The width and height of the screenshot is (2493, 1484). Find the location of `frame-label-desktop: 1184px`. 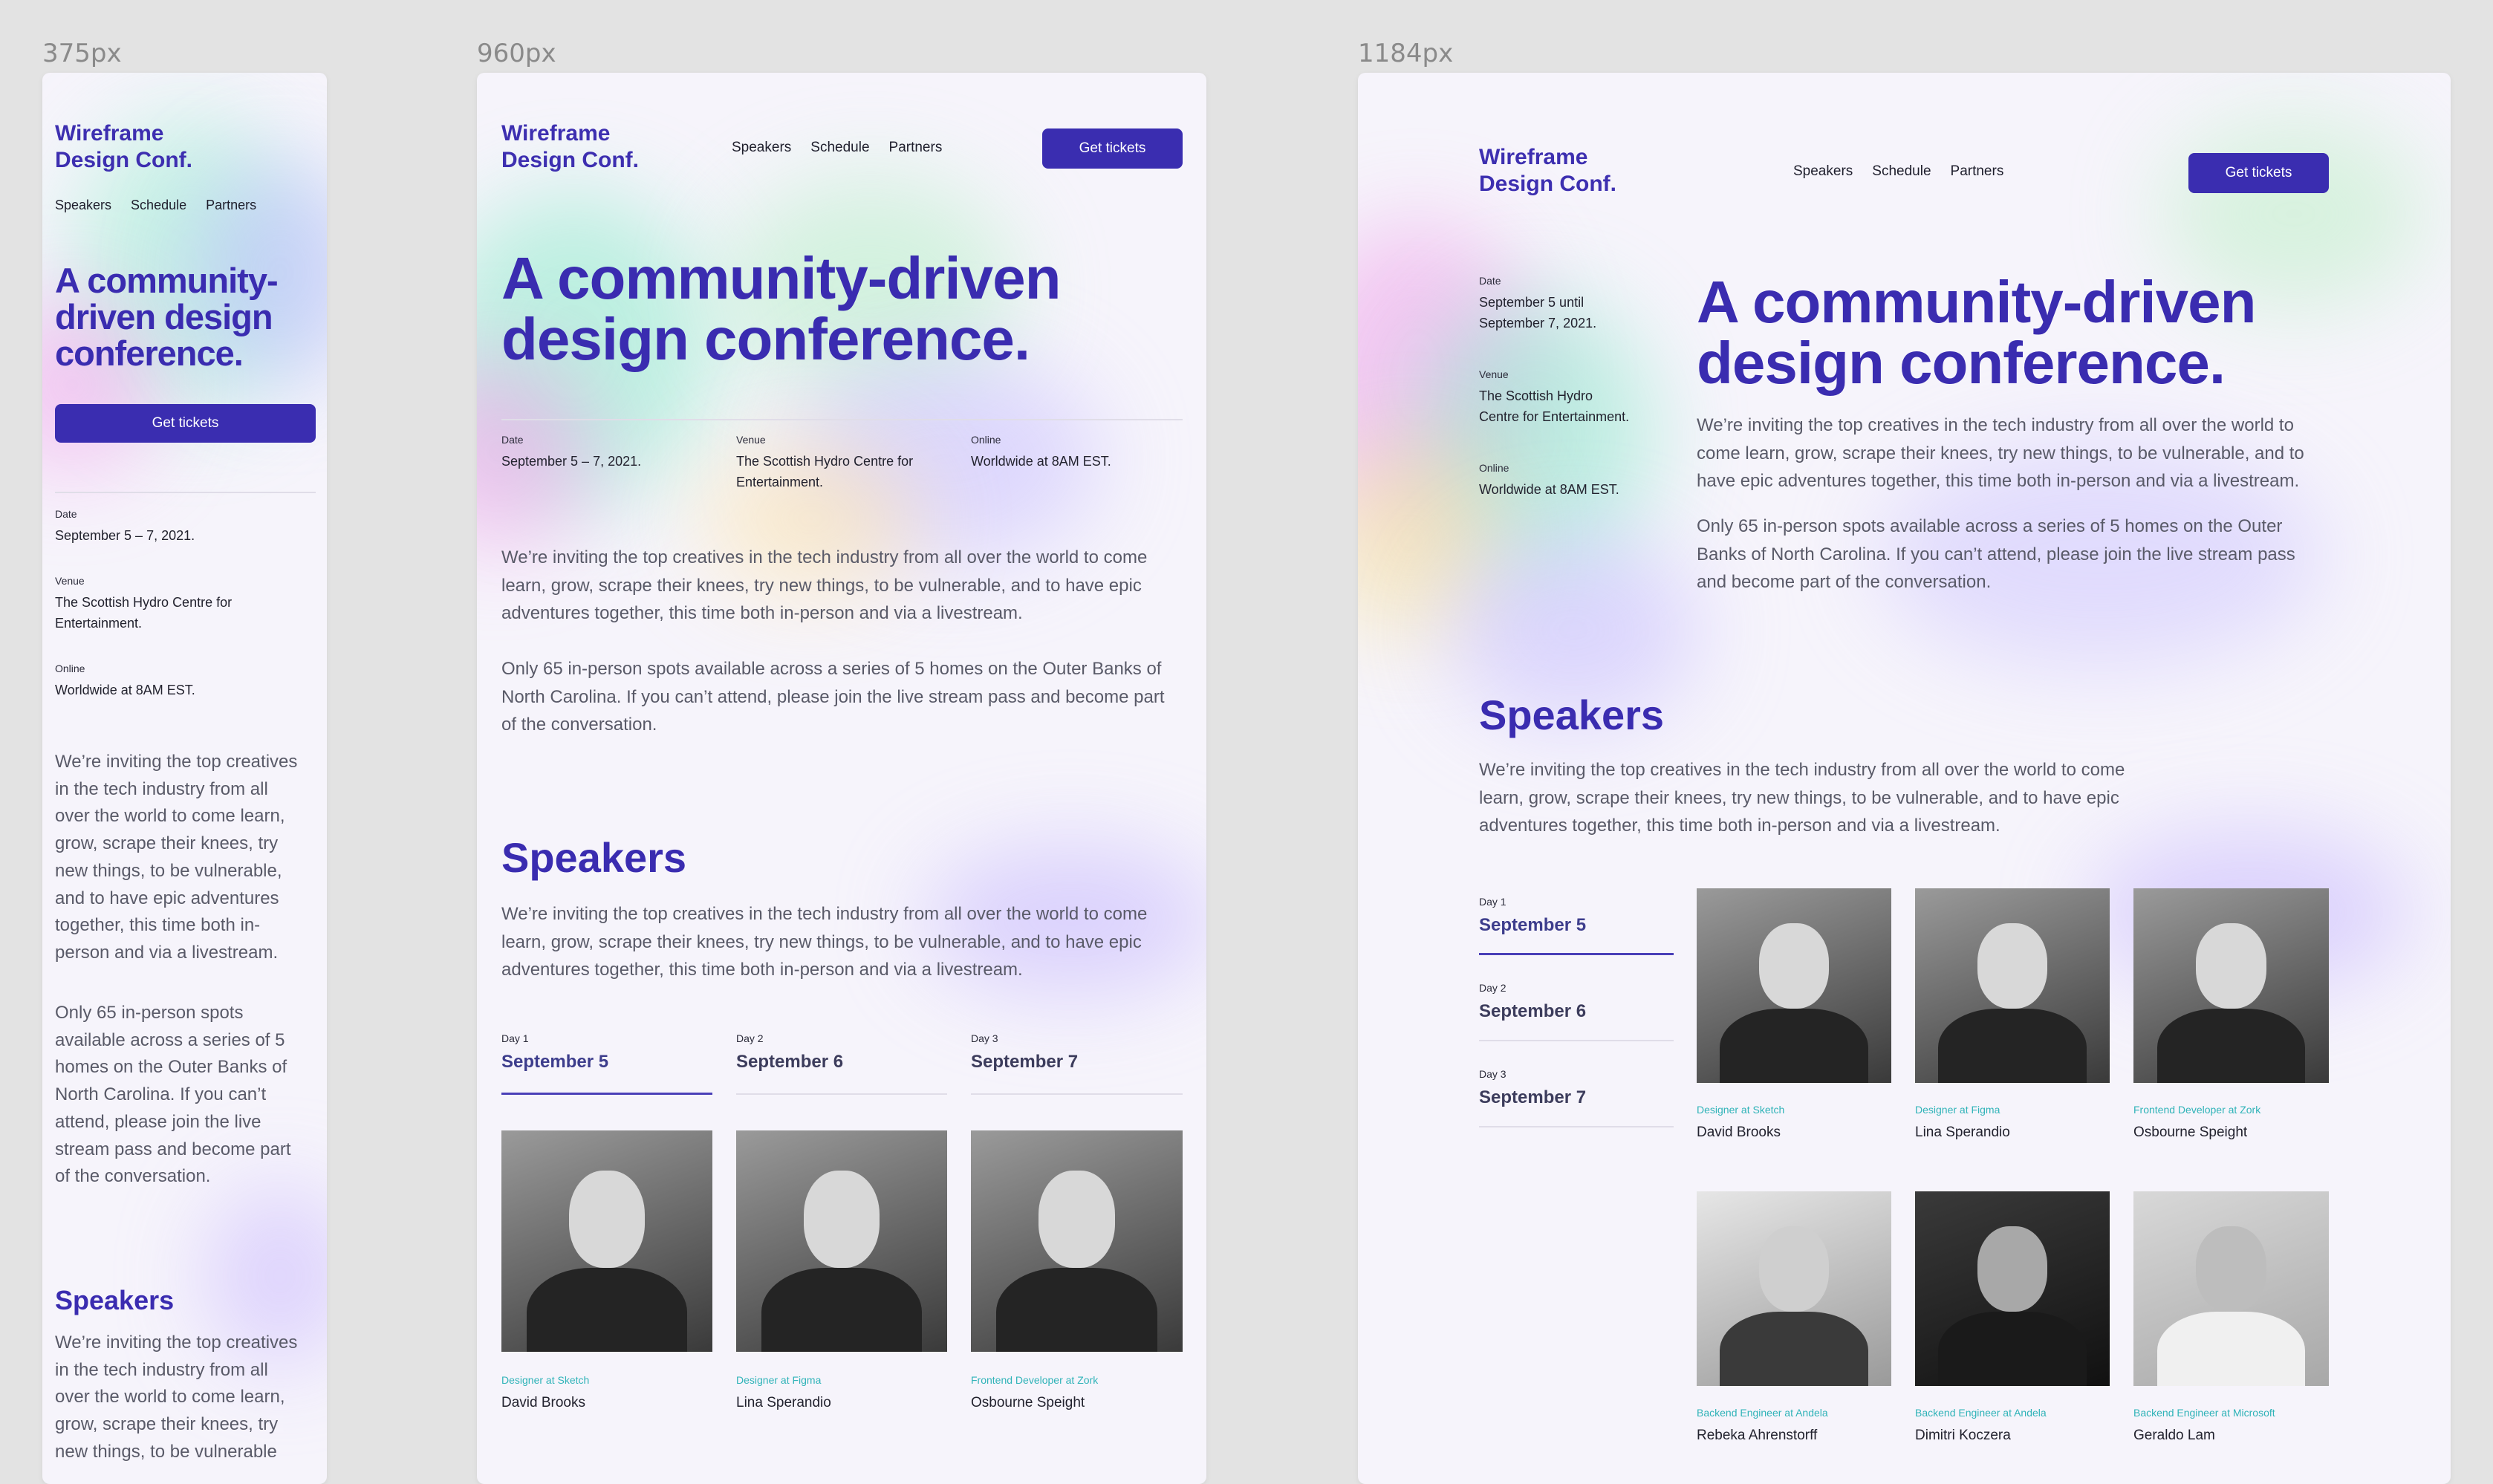

frame-label-desktop: 1184px is located at coordinates (1406, 53).